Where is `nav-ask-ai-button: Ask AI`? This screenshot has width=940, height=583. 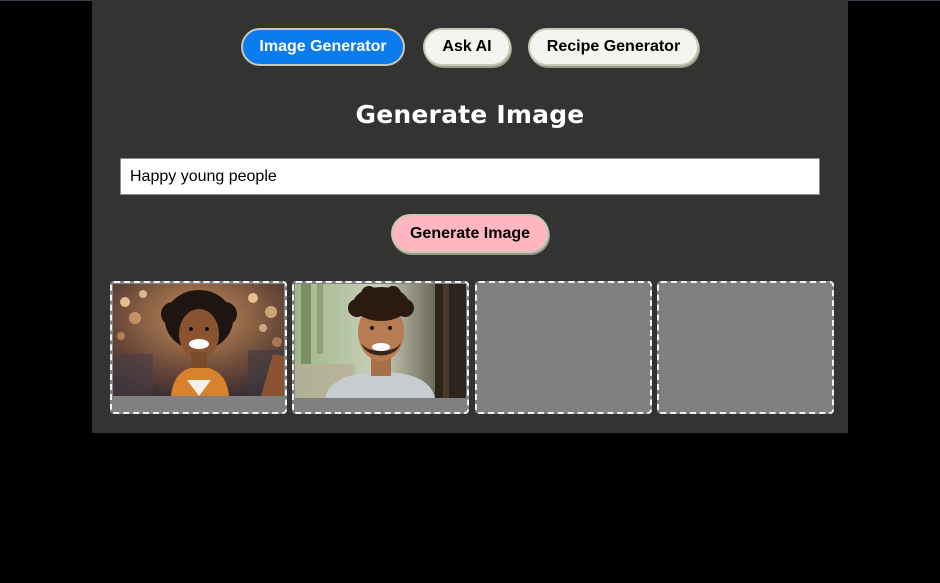
nav-ask-ai-button: Ask AI is located at coordinates (467, 47).